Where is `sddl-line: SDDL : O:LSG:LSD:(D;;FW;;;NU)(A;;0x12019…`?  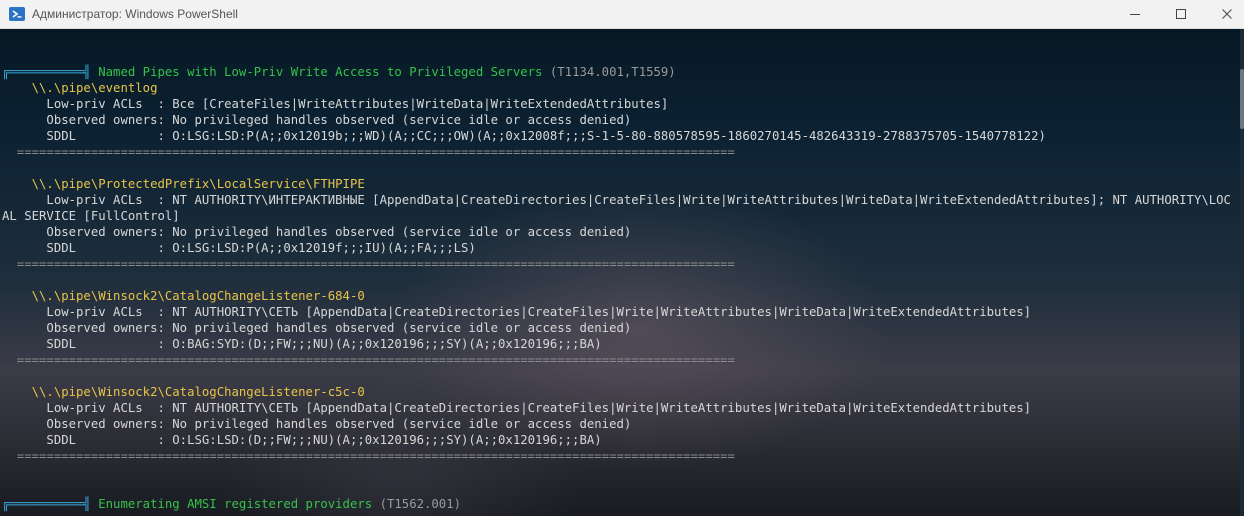 sddl-line: SDDL : O:LSG:LSD:(D;;FW;;;NU)(A;;0x12019… is located at coordinates (617, 440).